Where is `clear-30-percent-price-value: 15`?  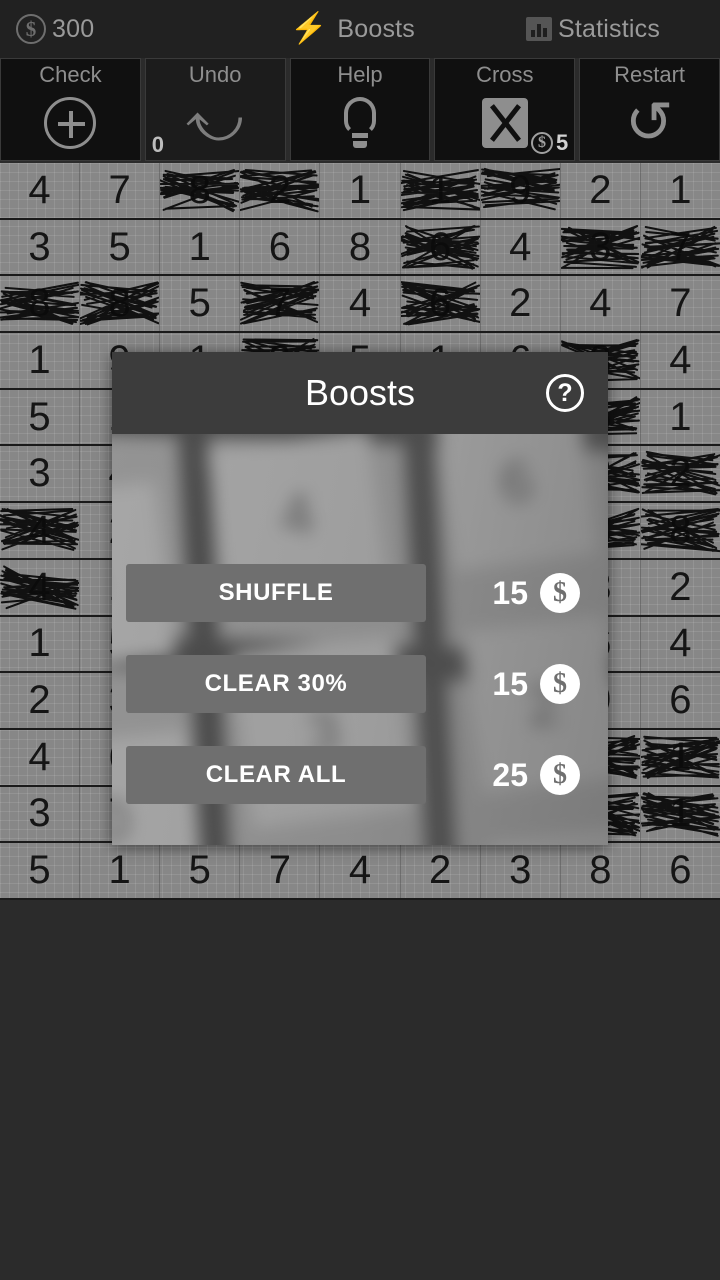
clear-30-percent-price-value: 15 is located at coordinates (510, 683).